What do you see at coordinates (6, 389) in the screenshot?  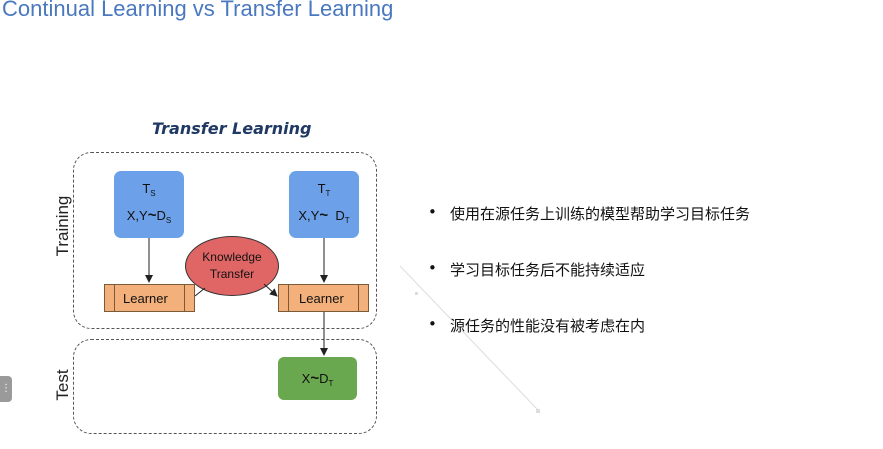 I see `menu-handle-icon: ⋮` at bounding box center [6, 389].